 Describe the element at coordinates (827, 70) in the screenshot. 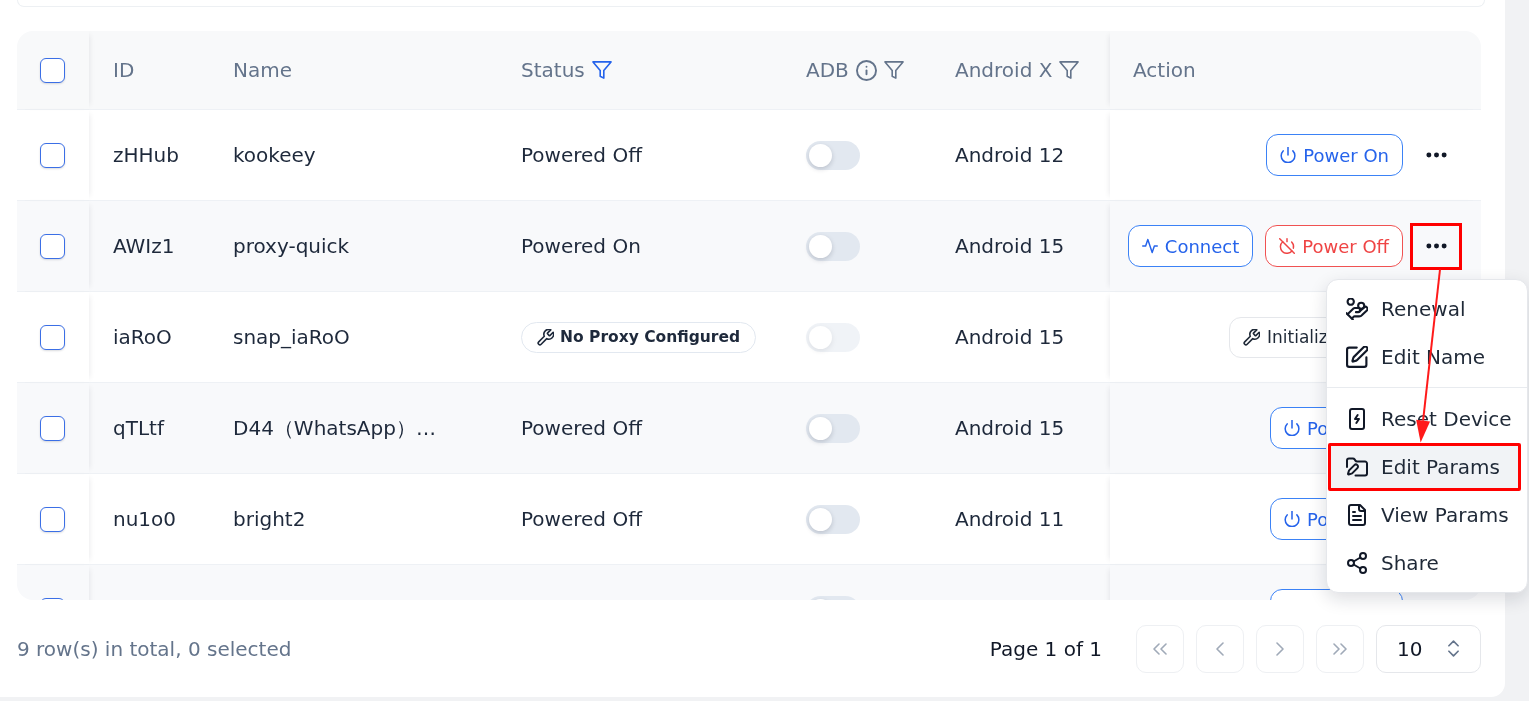

I see `column-header: ADB` at that location.